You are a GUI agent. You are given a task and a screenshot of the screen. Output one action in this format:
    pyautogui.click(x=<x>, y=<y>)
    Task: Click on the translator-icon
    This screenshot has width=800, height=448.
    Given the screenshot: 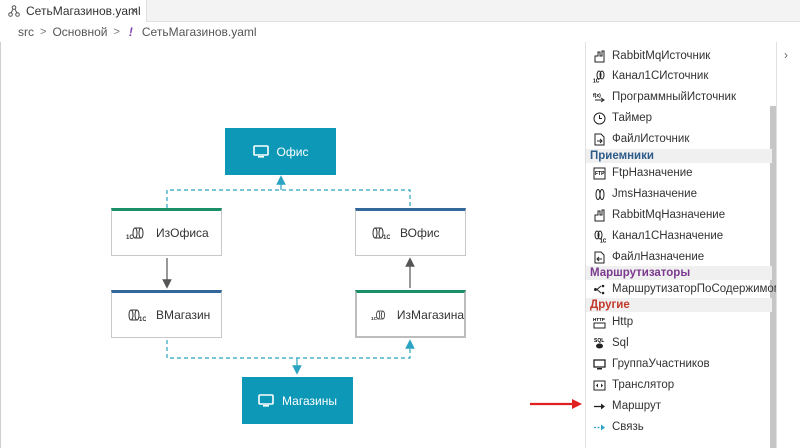 What is the action you would take?
    pyautogui.click(x=599, y=385)
    